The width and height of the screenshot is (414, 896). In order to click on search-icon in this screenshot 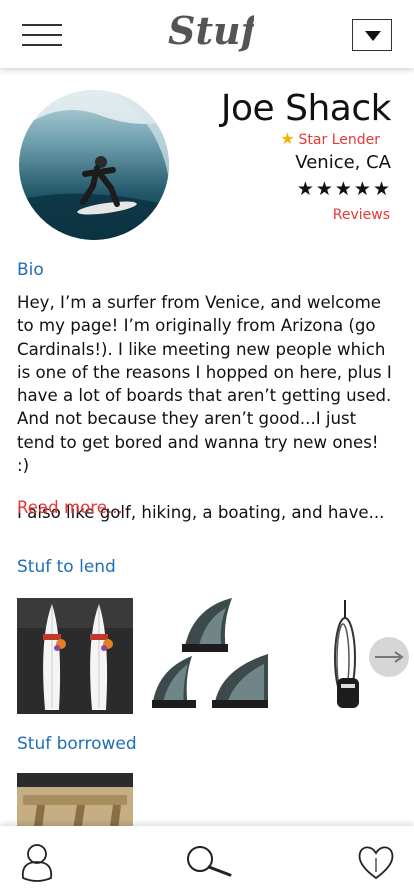, I will do `click(209, 862)`.